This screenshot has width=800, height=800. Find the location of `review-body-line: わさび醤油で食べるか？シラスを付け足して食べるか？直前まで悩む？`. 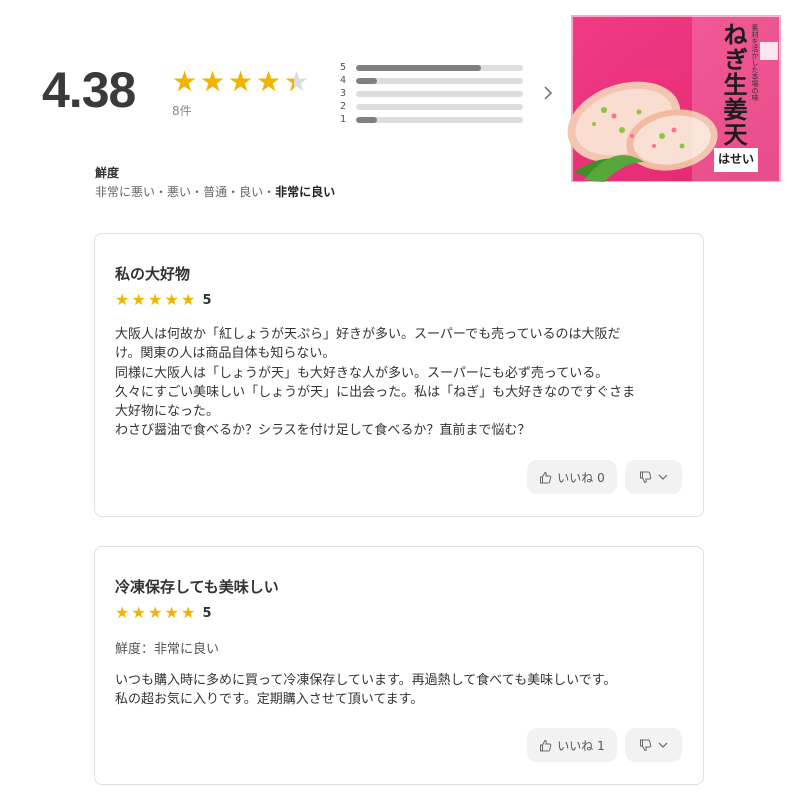

review-body-line: わさび醤油で食べるか？シラスを付け足して食べるか？直前まで悩む？ is located at coordinates (323, 431).